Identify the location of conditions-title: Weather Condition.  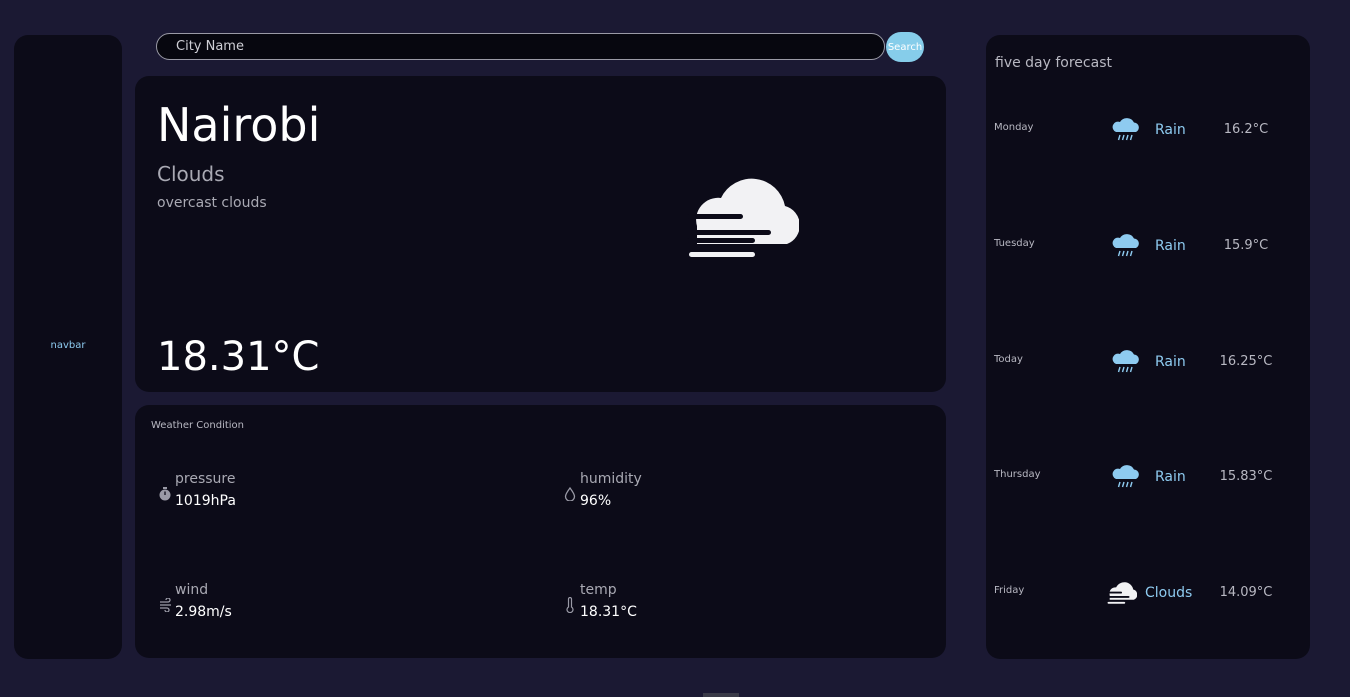
(198, 425).